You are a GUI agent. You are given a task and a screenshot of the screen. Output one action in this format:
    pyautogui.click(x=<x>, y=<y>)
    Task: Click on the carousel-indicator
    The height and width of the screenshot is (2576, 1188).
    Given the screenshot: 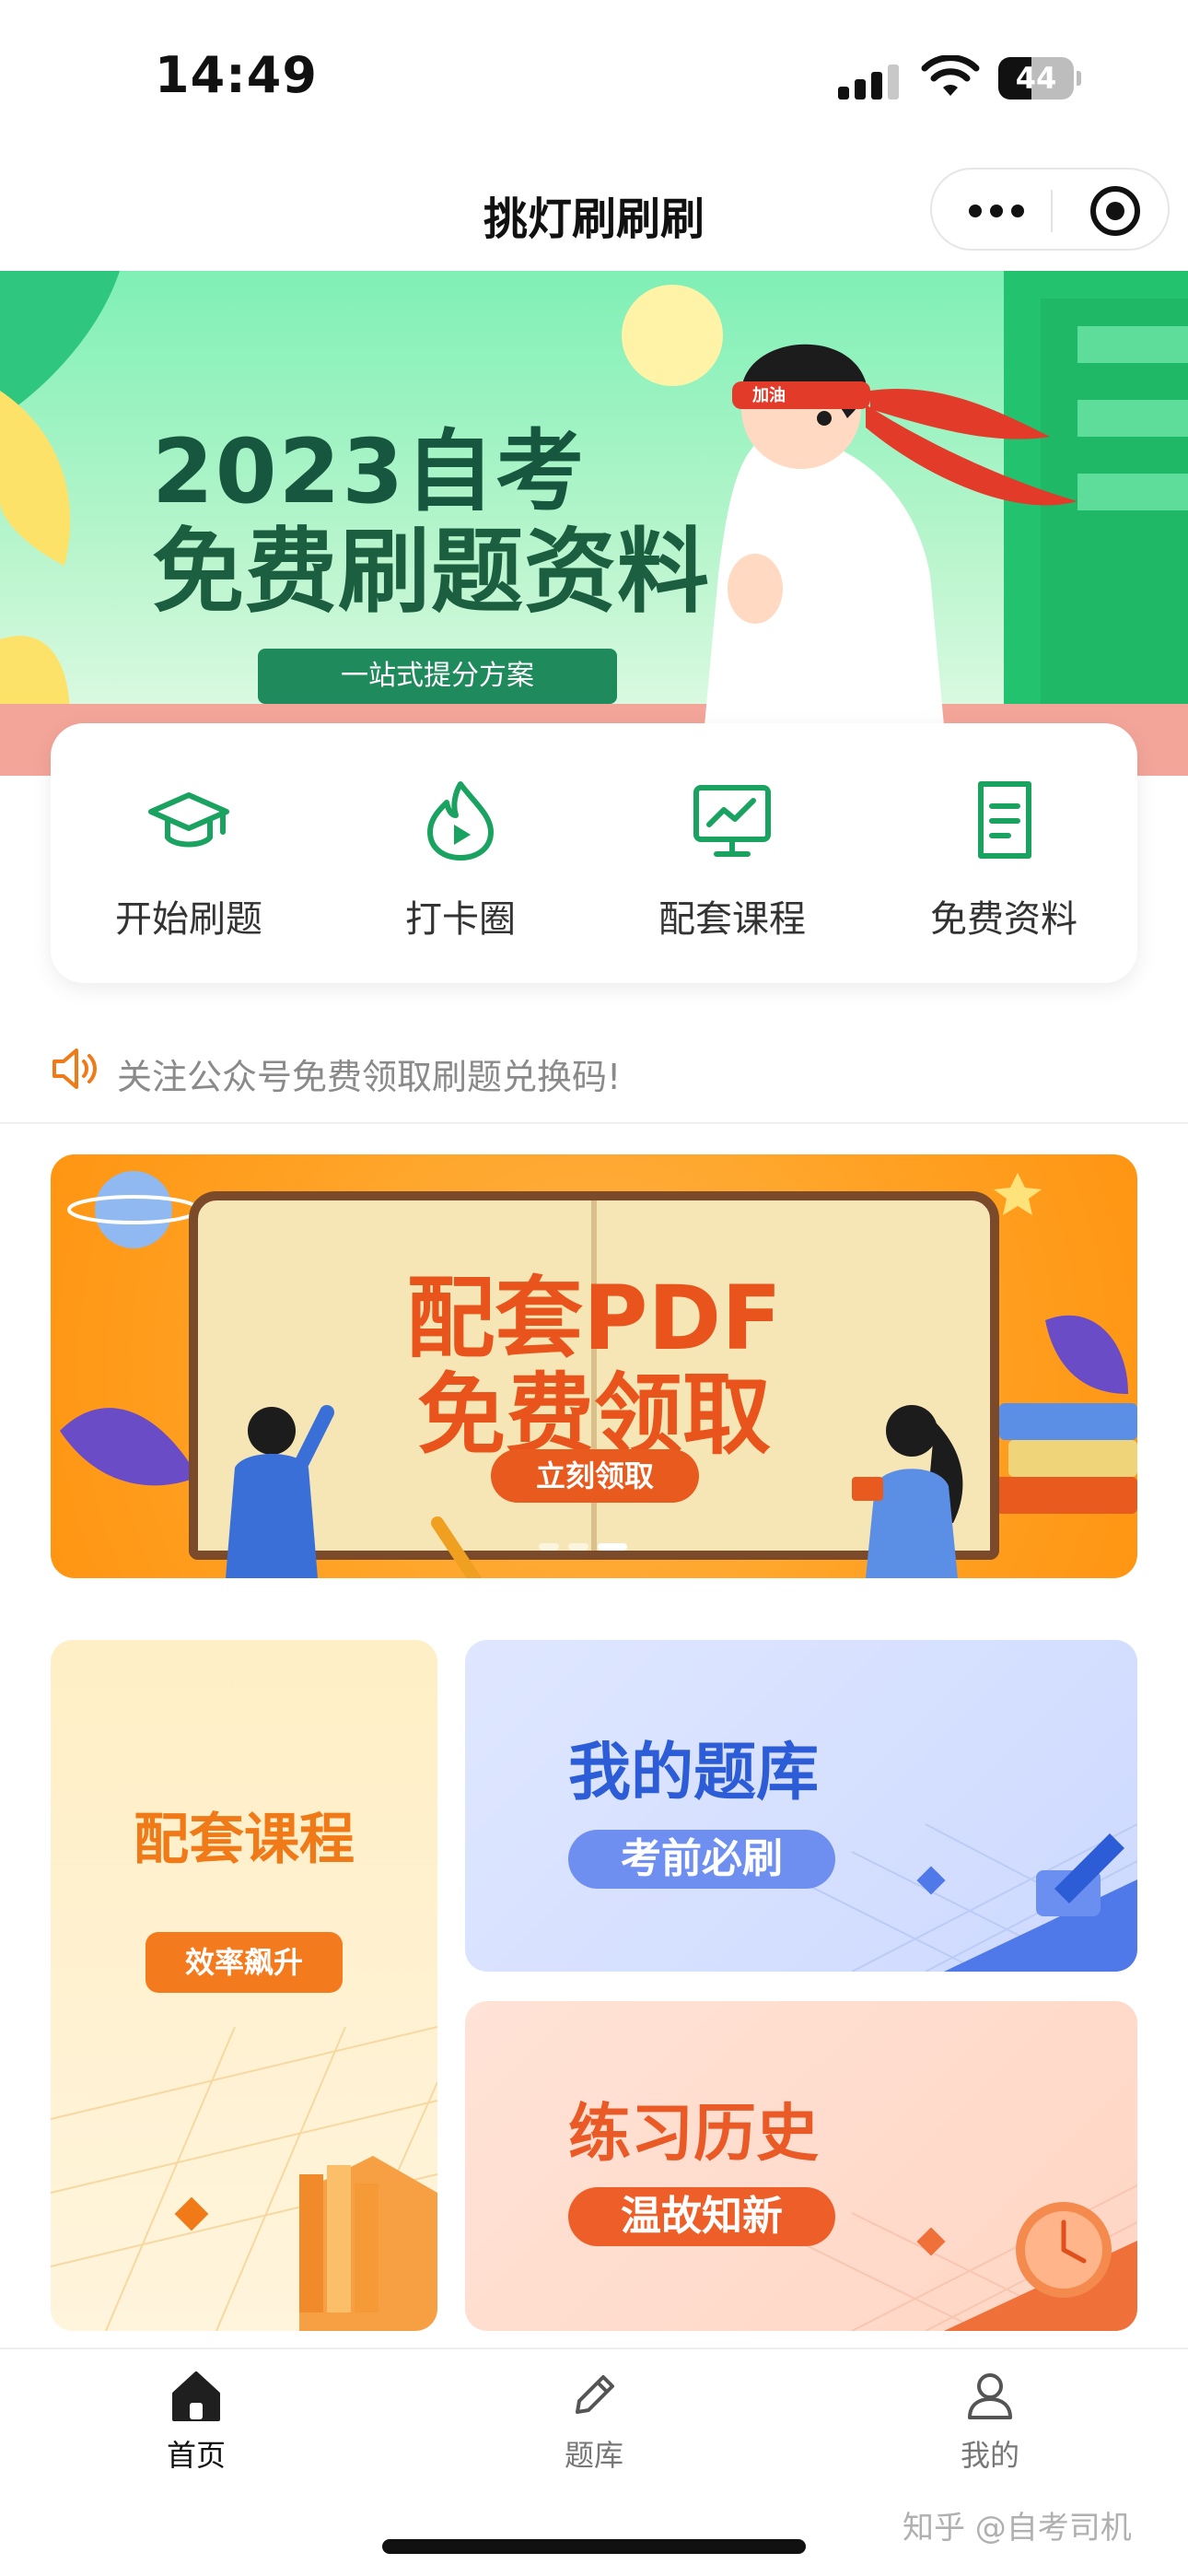 What is the action you would take?
    pyautogui.click(x=594, y=1547)
    